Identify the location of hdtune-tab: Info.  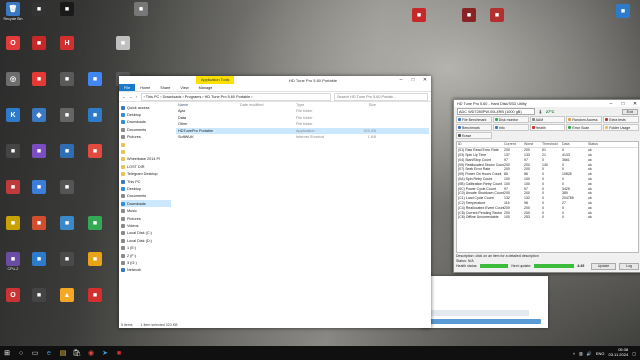
(510, 127).